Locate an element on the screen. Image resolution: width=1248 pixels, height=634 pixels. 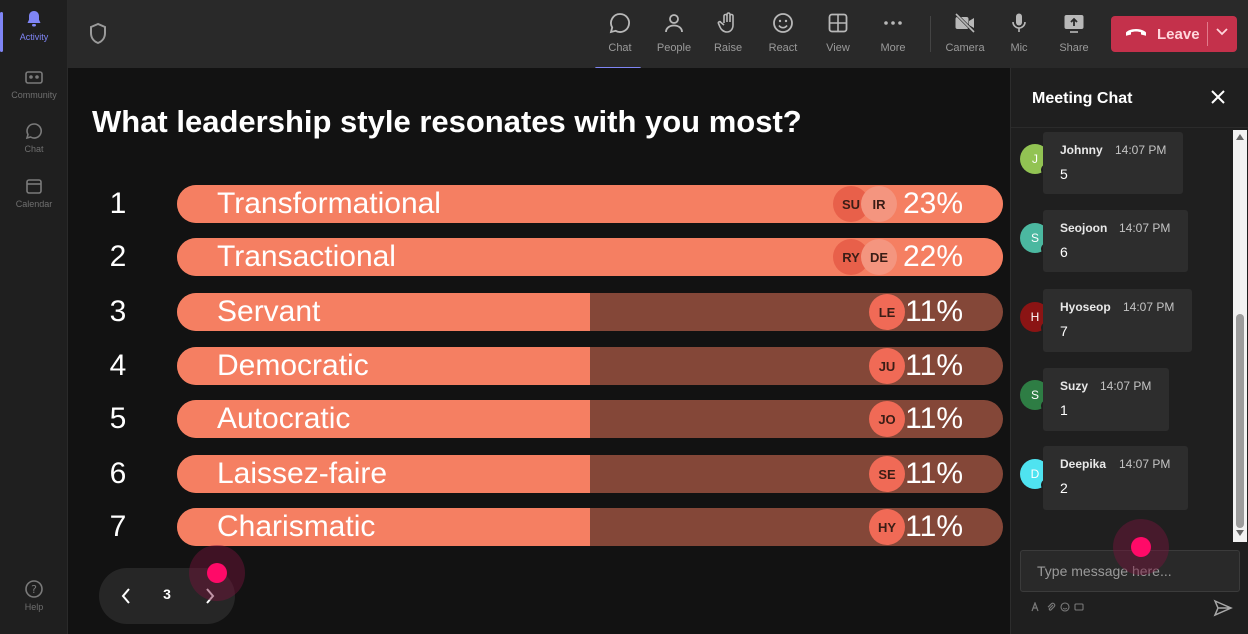
rail-item-activity: Activity is located at coordinates (34, 35).